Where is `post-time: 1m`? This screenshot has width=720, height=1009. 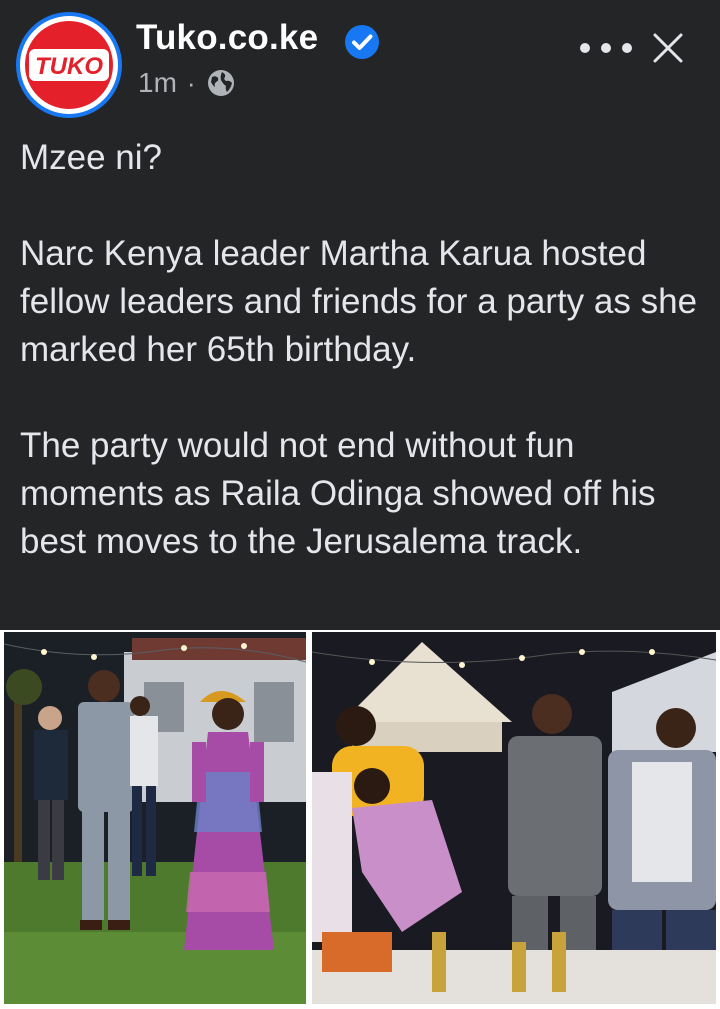
post-time: 1m is located at coordinates (157, 83).